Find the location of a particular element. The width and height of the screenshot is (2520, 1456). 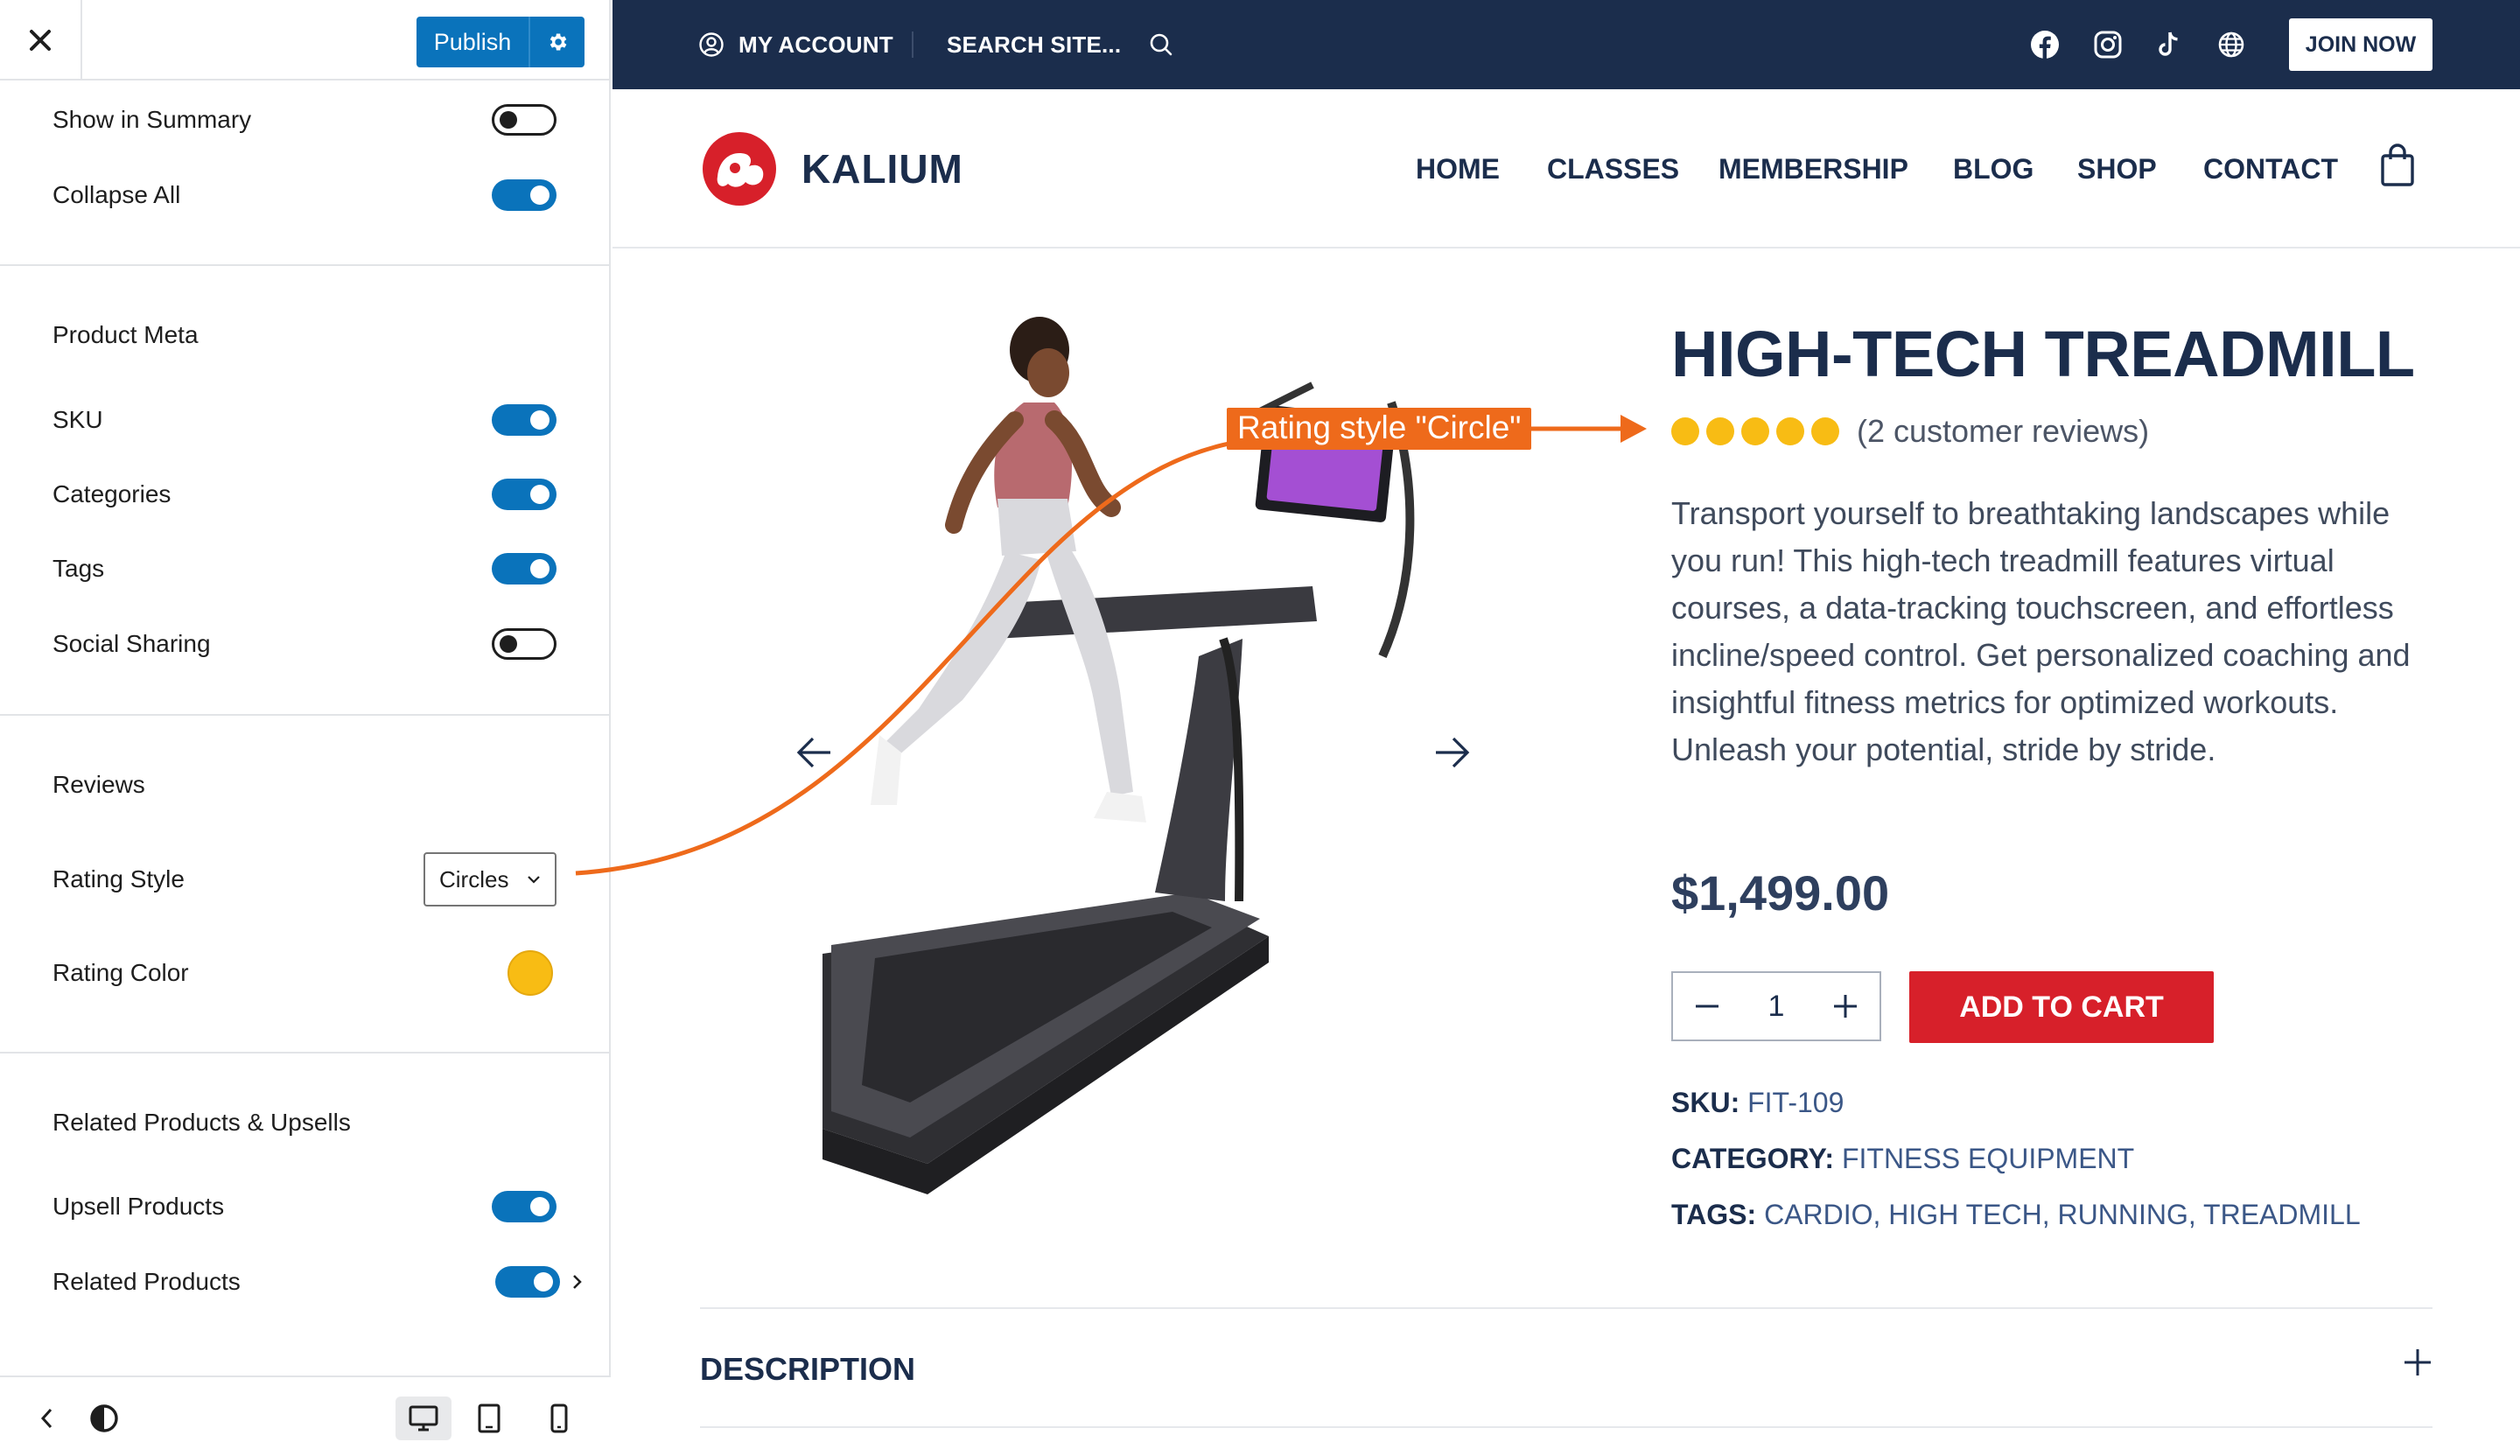

instagram-link is located at coordinates (2108, 44).